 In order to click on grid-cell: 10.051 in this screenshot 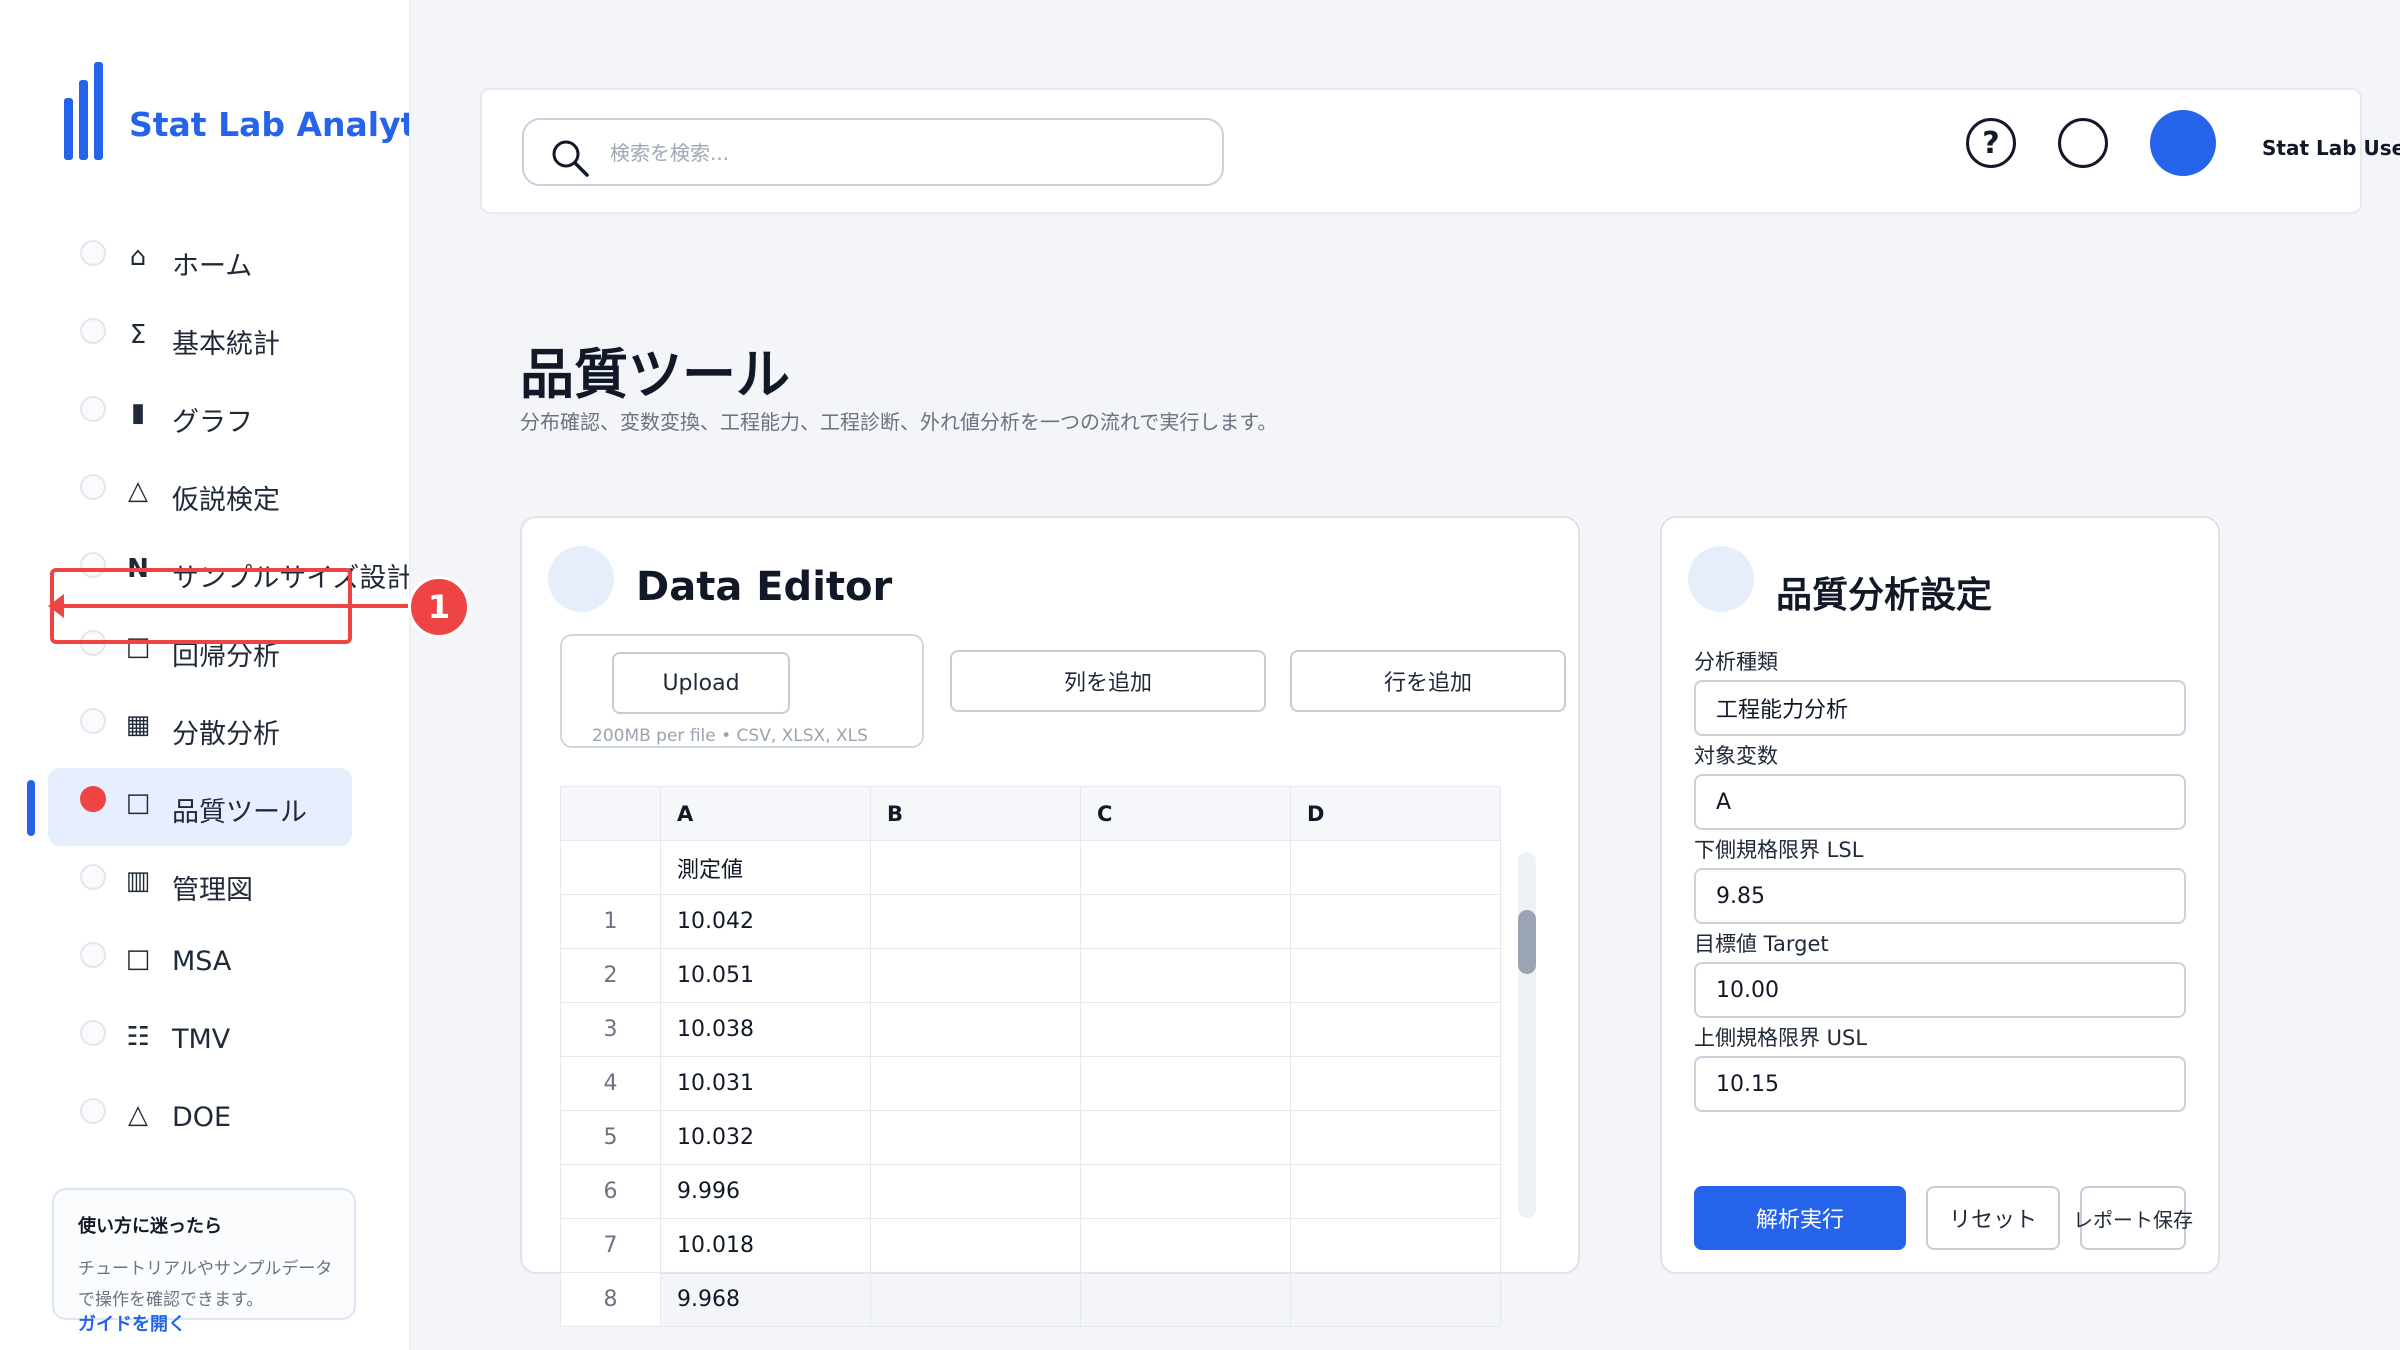, I will do `click(765, 975)`.